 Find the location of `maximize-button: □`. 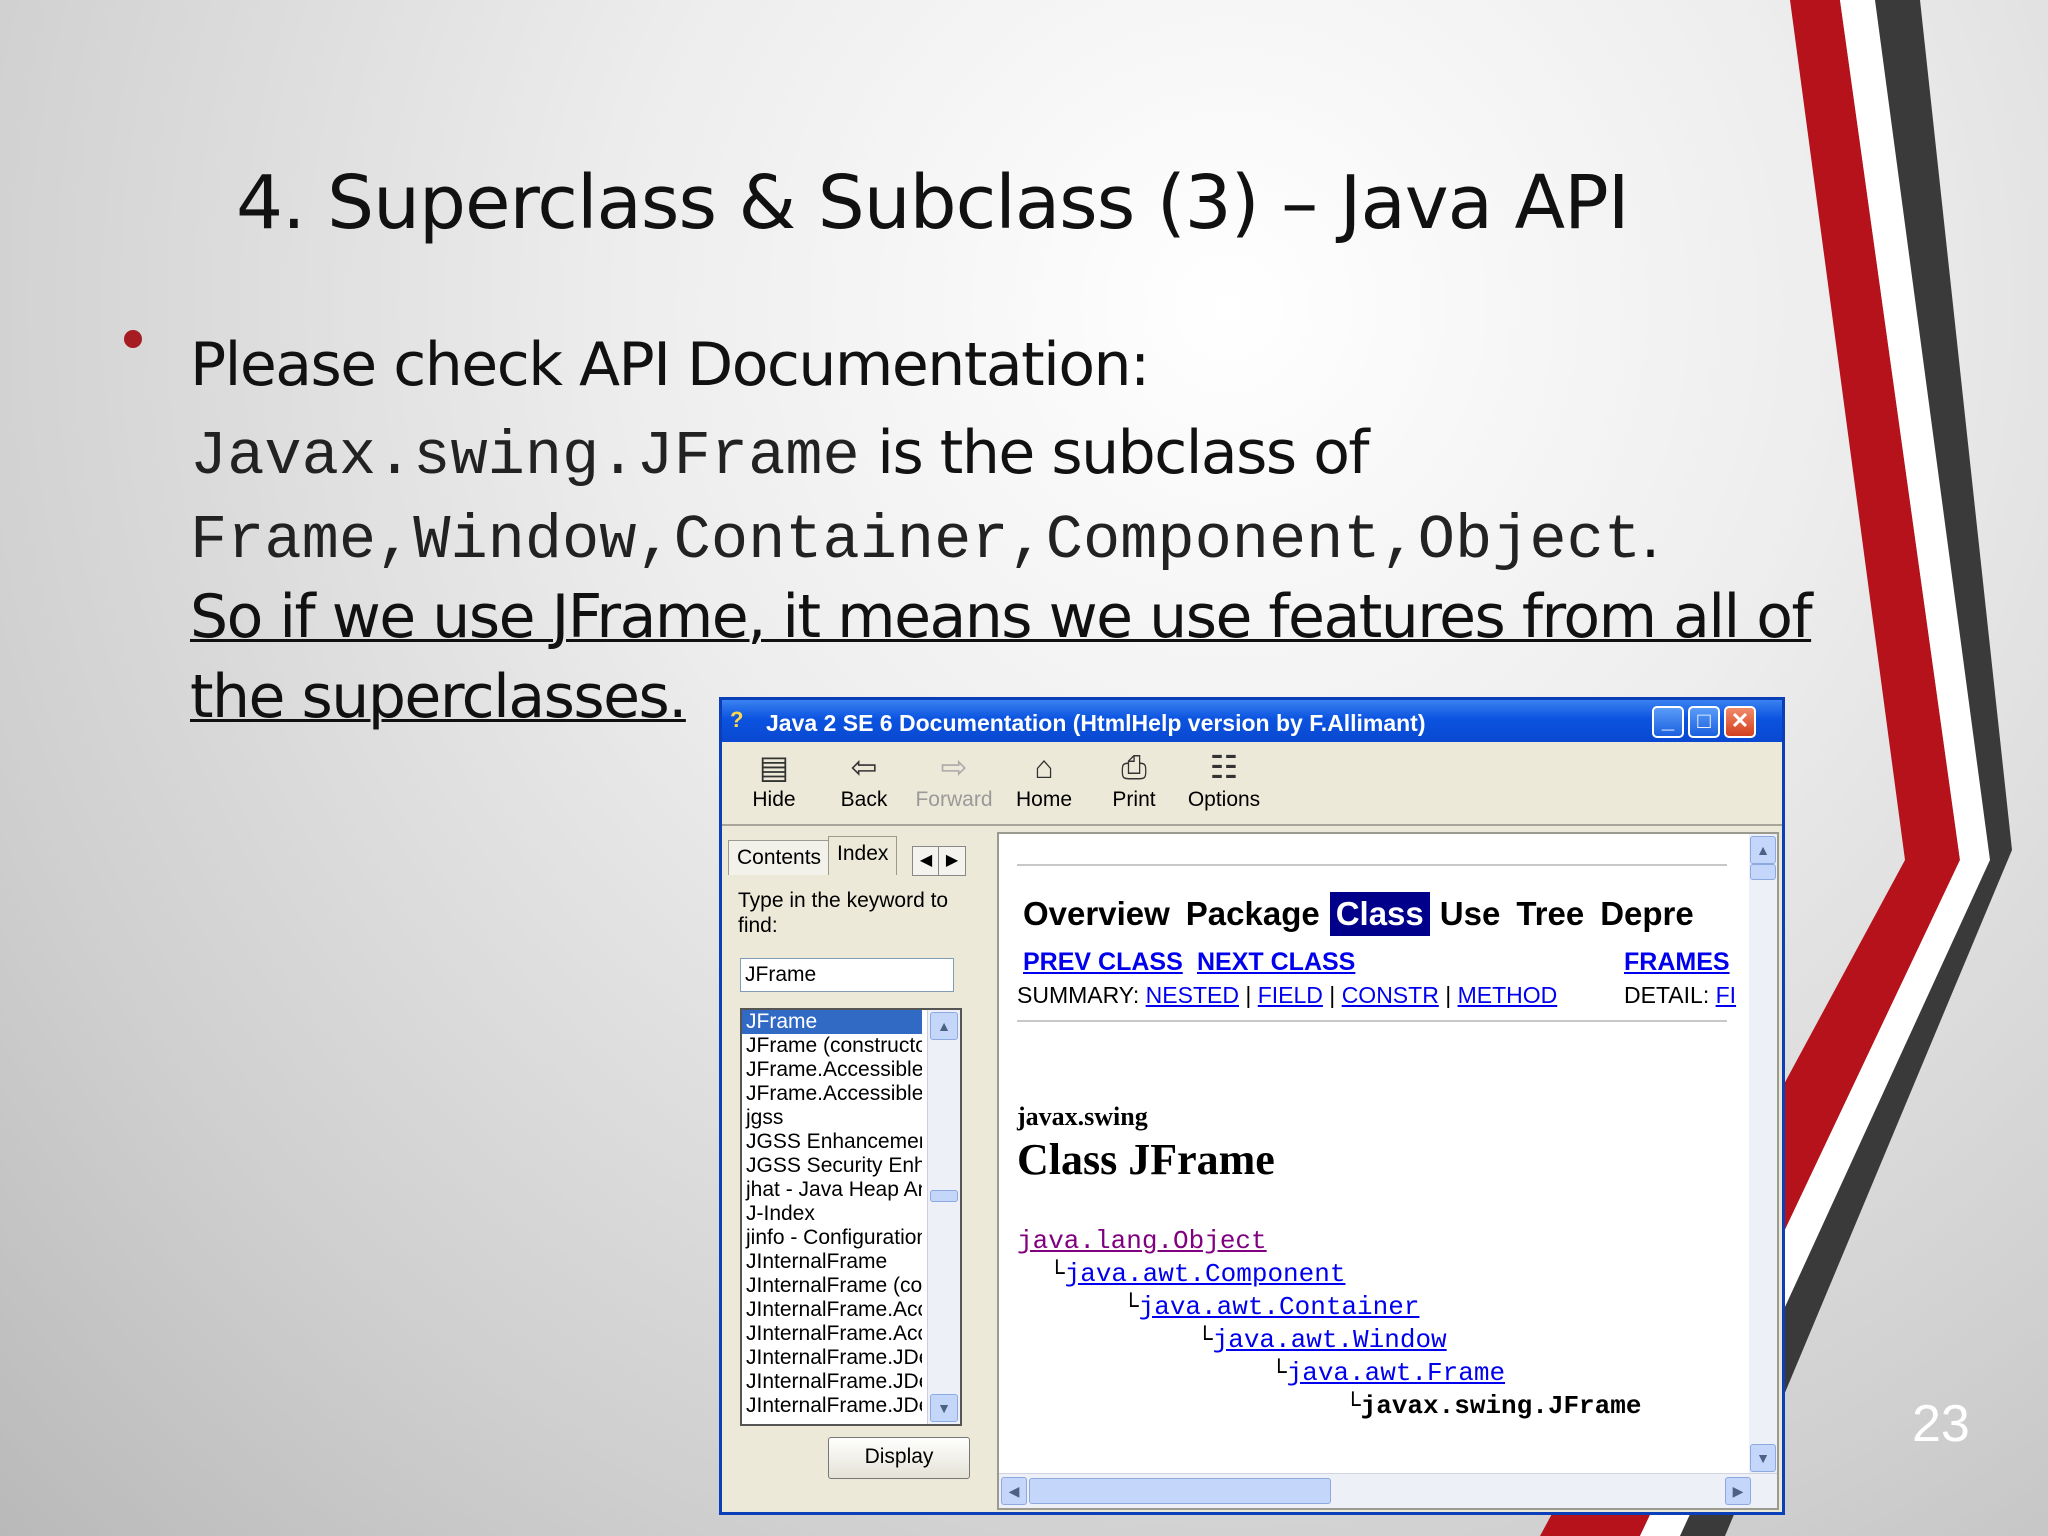

maximize-button: □ is located at coordinates (1704, 722).